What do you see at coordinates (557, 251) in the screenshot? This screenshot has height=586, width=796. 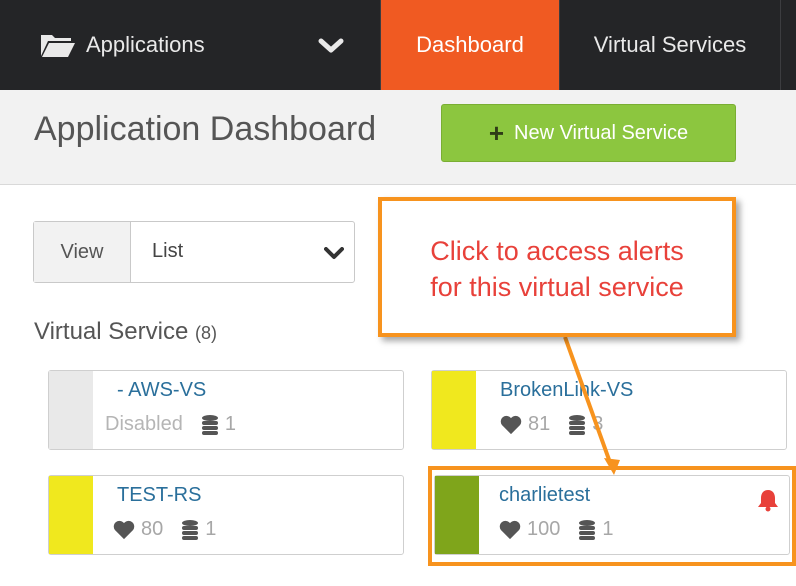 I see `callout-line-1: Click to access alerts` at bounding box center [557, 251].